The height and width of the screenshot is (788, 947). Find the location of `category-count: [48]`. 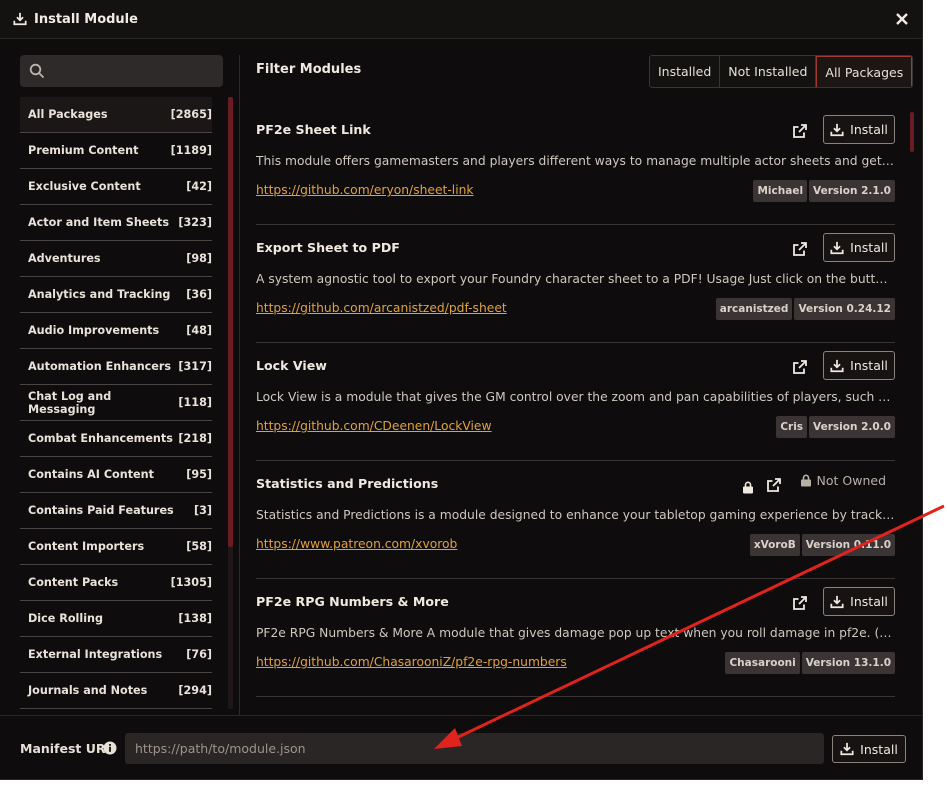

category-count: [48] is located at coordinates (199, 330).